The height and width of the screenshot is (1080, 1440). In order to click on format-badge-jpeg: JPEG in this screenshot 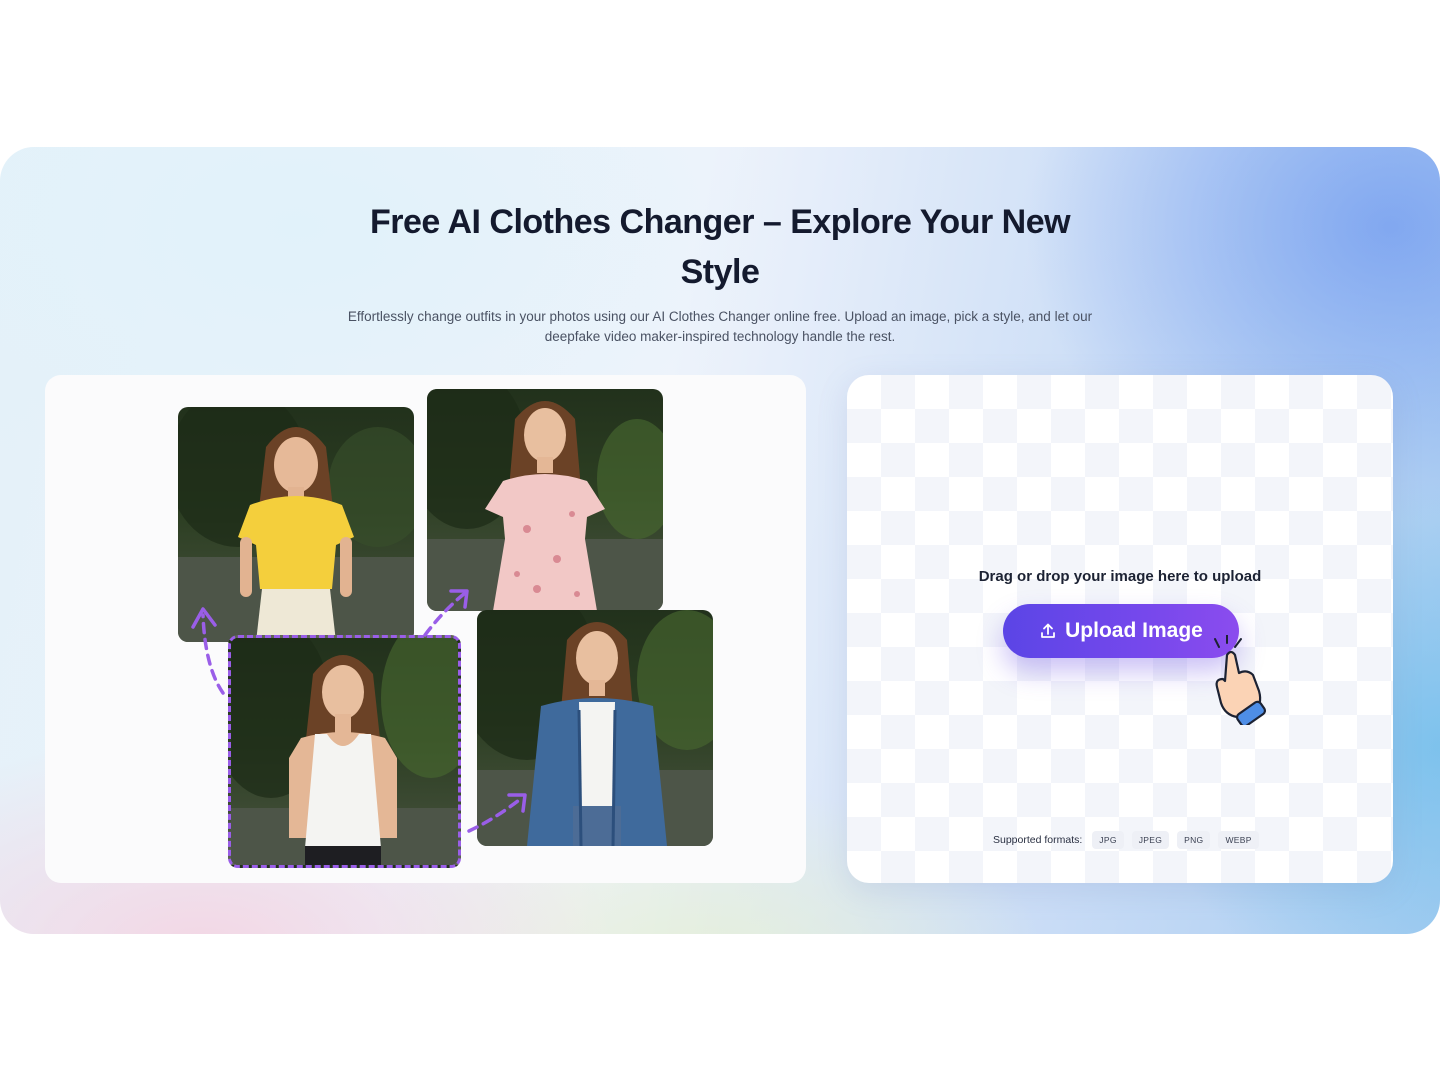, I will do `click(1150, 840)`.